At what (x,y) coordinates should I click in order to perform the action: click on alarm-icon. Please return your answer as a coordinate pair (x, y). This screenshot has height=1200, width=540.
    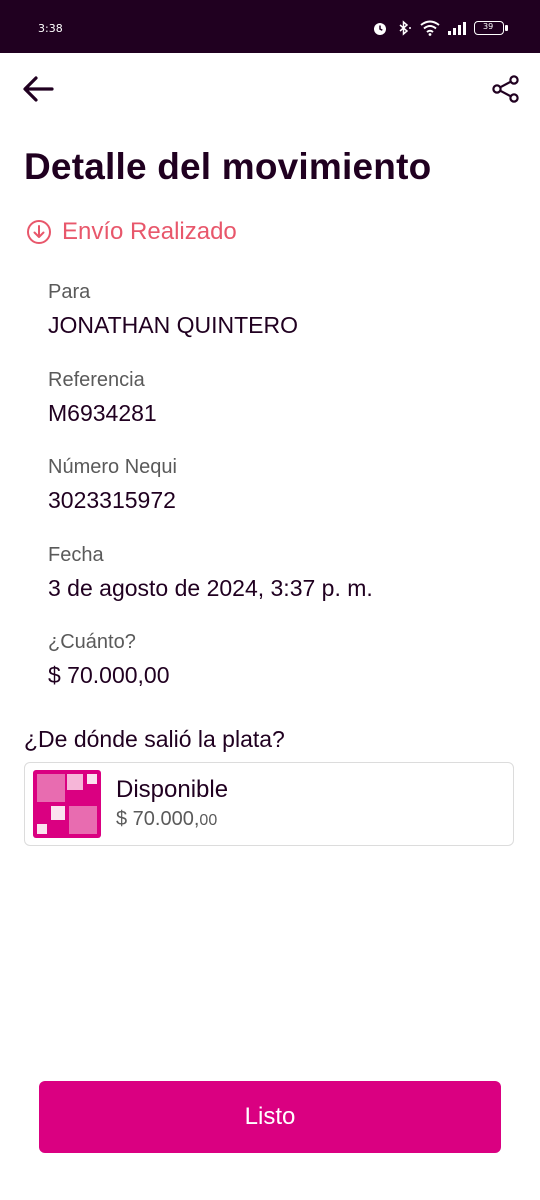
    Looking at the image, I should click on (380, 29).